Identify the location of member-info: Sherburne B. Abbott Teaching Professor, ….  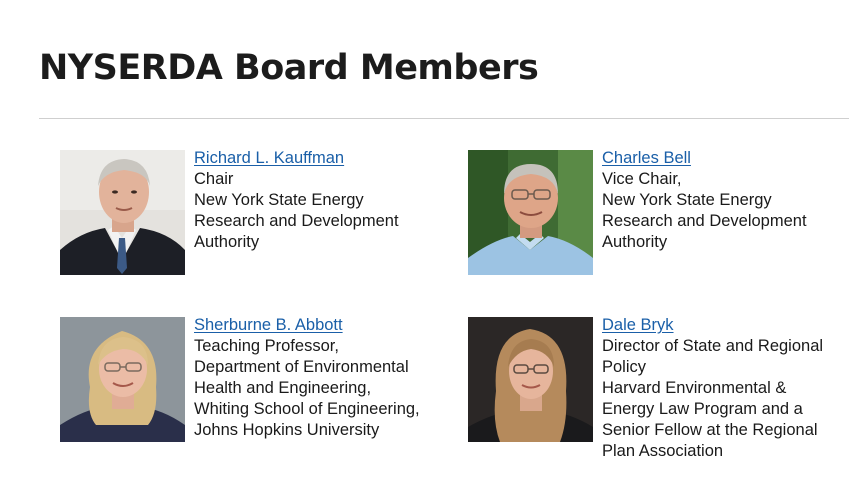
(319, 378).